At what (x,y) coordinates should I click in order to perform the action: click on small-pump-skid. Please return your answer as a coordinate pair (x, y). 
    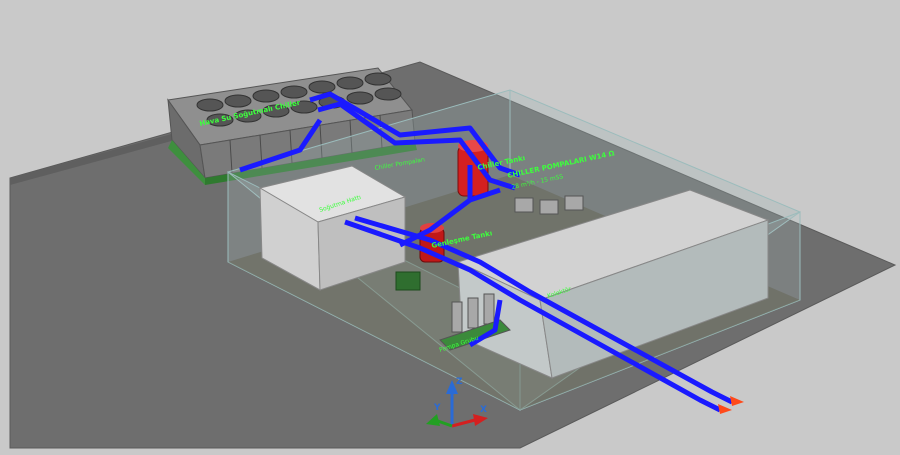
    Looking at the image, I should click on (408, 281).